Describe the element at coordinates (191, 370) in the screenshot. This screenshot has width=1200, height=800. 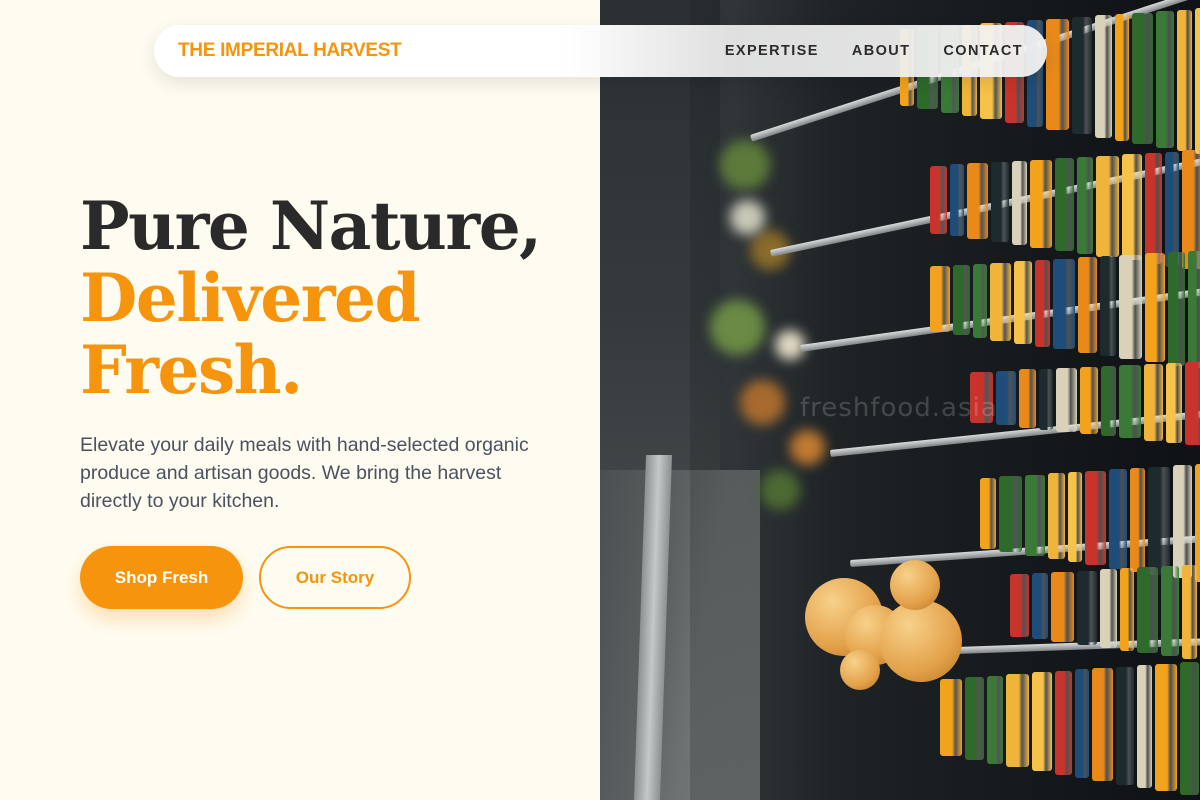
I see `hero-title-line-3: Fresh.` at that location.